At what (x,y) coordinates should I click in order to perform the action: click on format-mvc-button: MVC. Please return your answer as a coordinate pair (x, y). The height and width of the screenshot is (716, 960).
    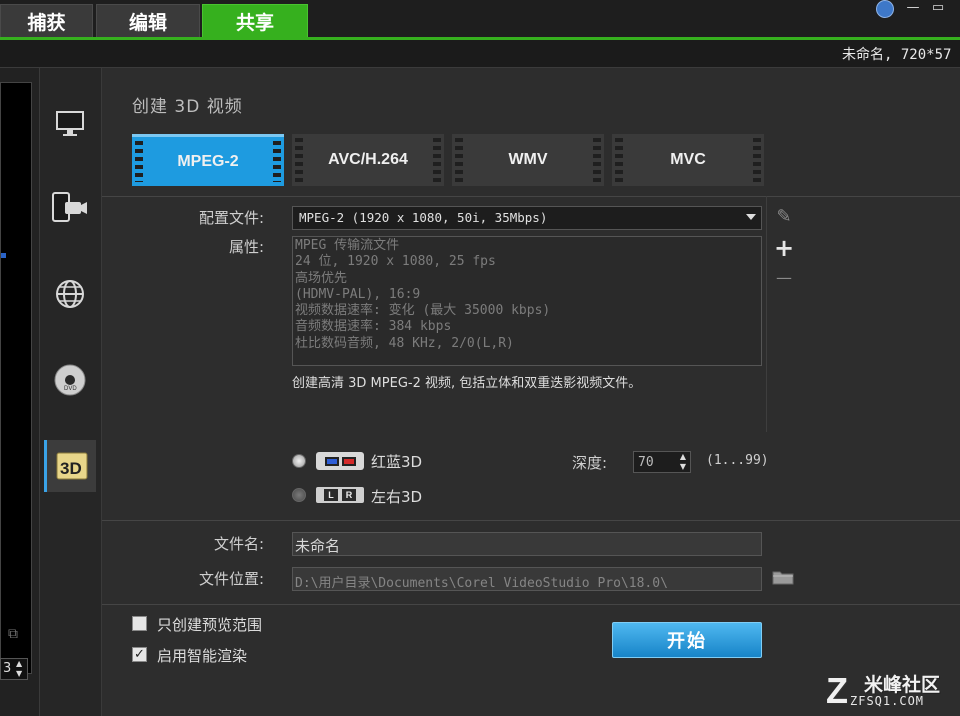
    Looking at the image, I should click on (688, 160).